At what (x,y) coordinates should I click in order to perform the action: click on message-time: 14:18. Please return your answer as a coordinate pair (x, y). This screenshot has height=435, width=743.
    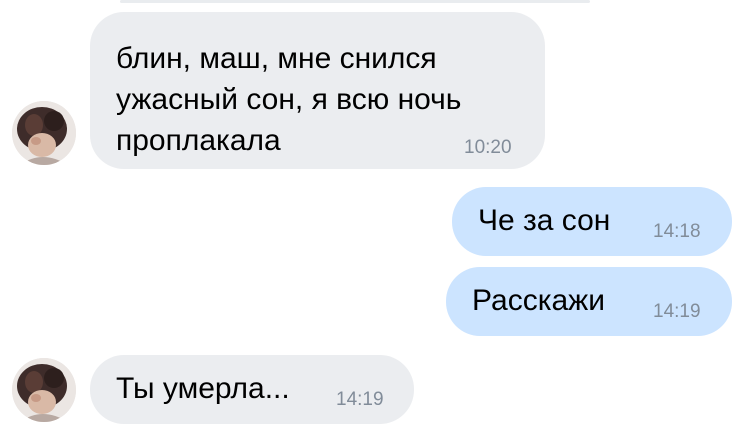
    Looking at the image, I should click on (677, 231).